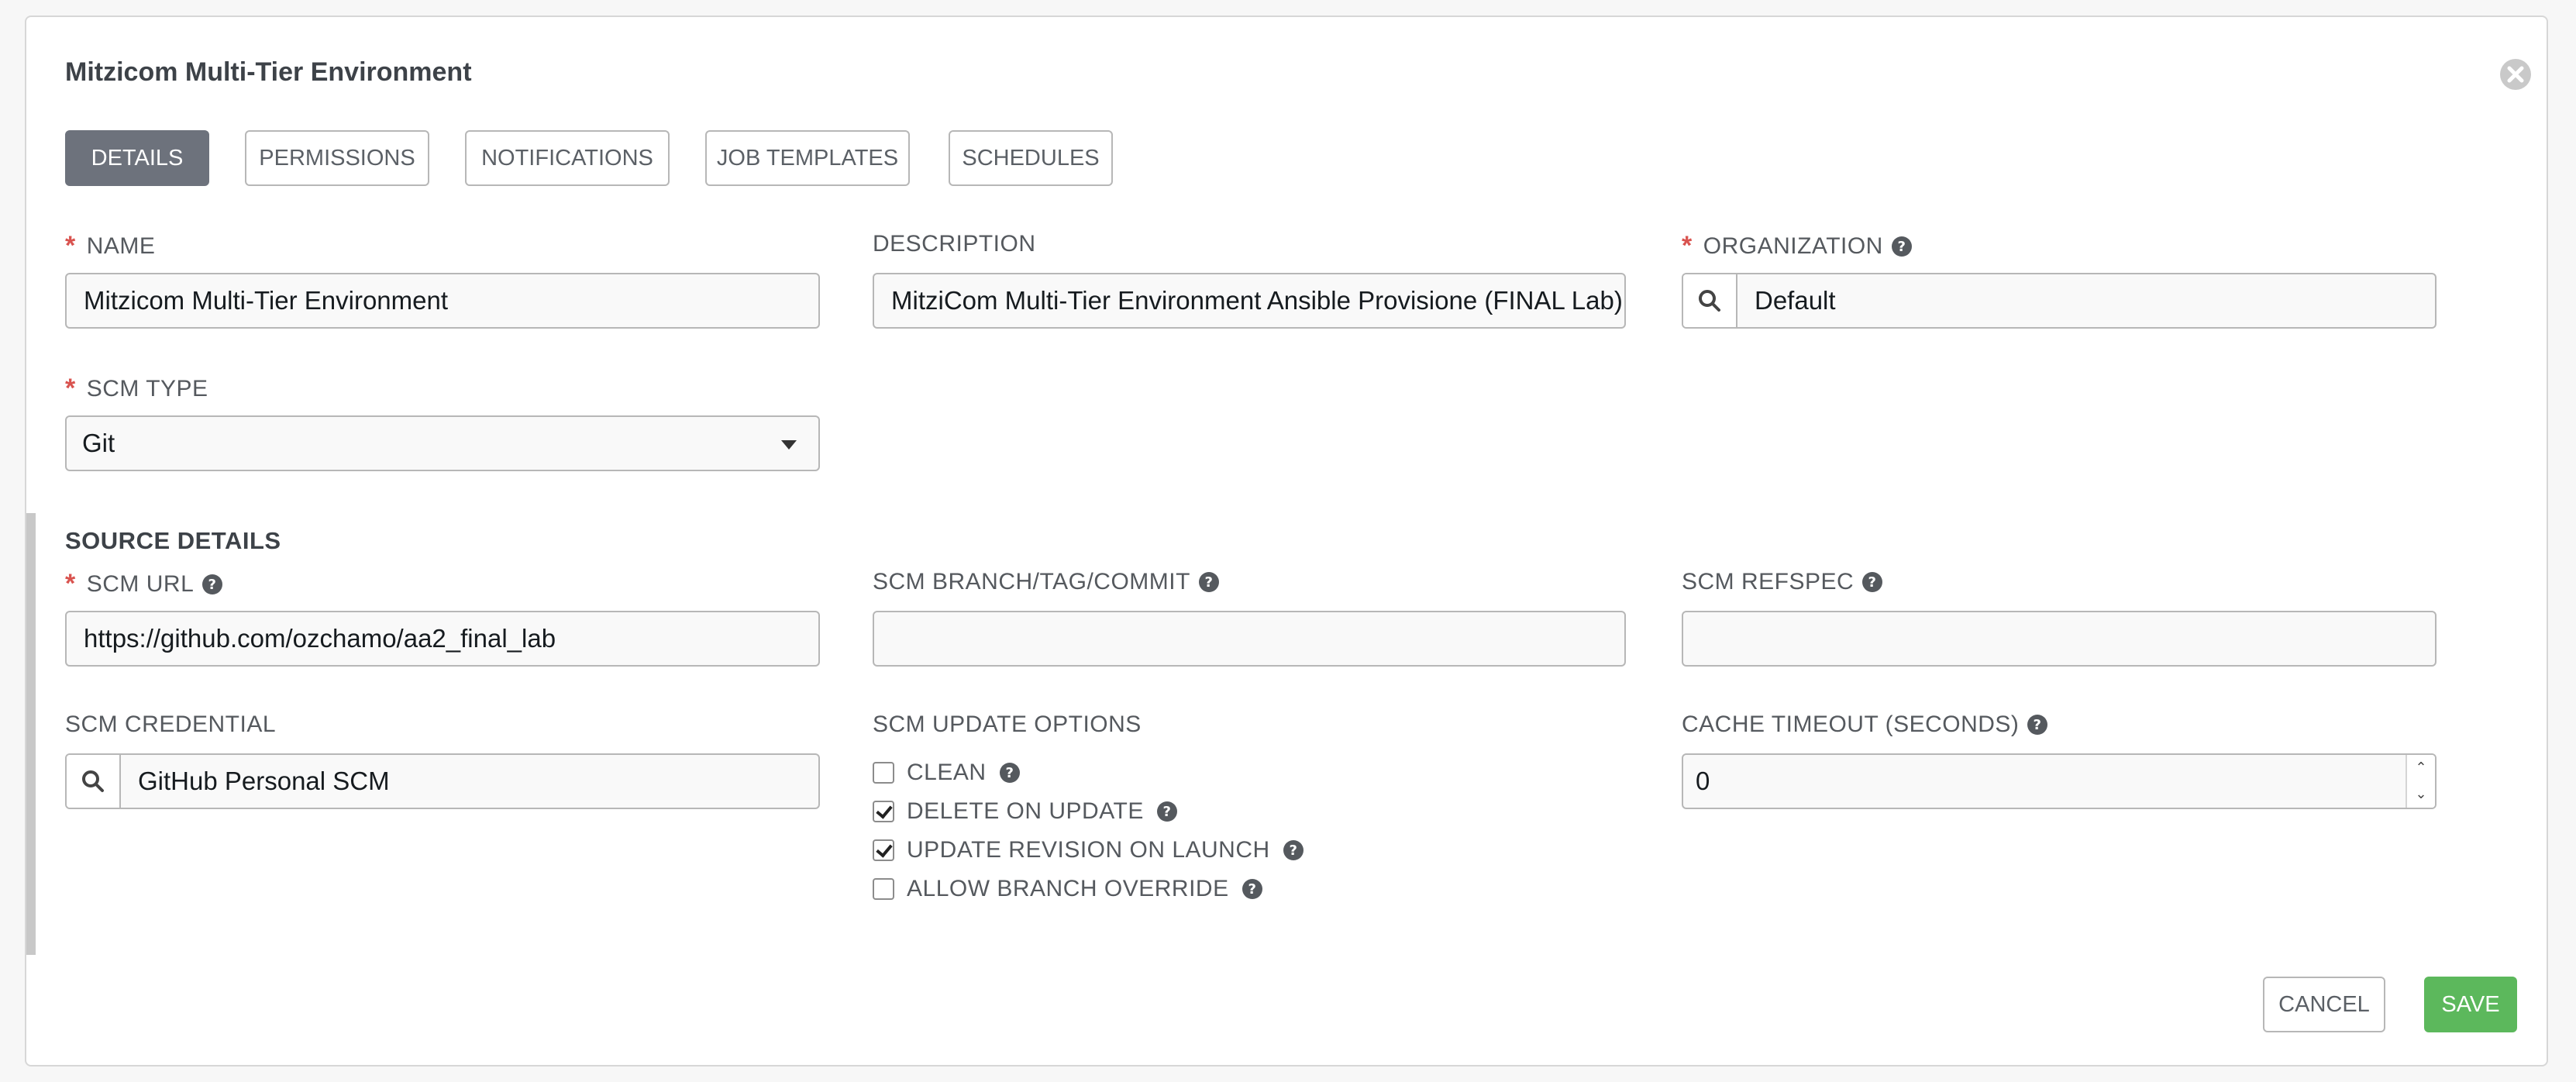 The image size is (2576, 1082). Describe the element at coordinates (789, 445) in the screenshot. I see `caret-down-icon` at that location.